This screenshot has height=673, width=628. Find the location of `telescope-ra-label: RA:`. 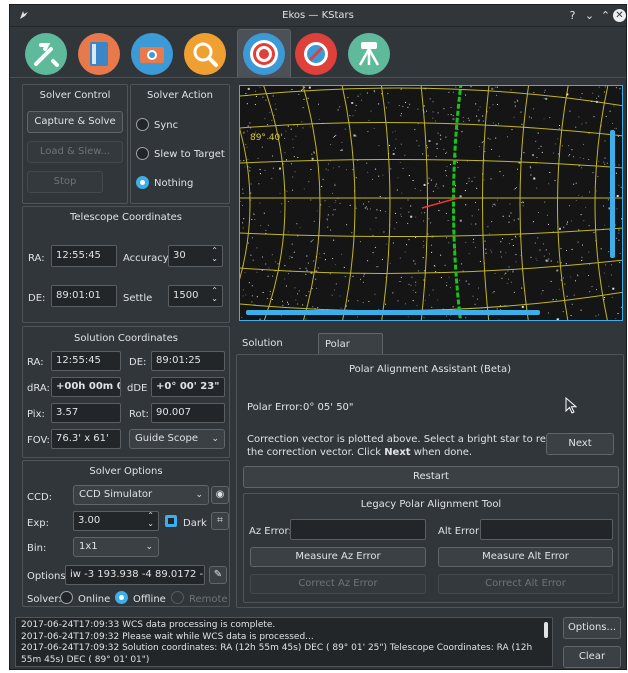

telescope-ra-label: RA: is located at coordinates (36, 258).